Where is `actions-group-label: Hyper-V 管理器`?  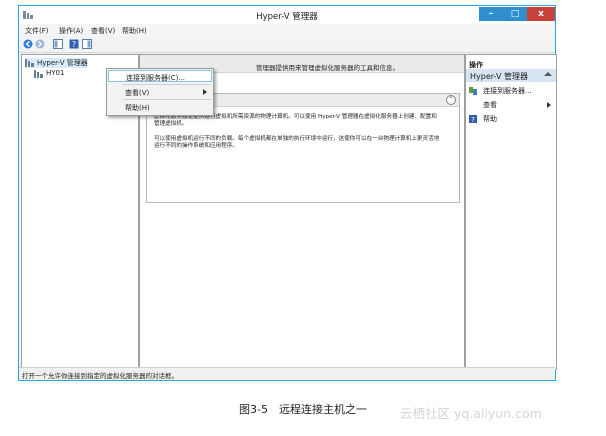 actions-group-label: Hyper-V 管理器 is located at coordinates (499, 76).